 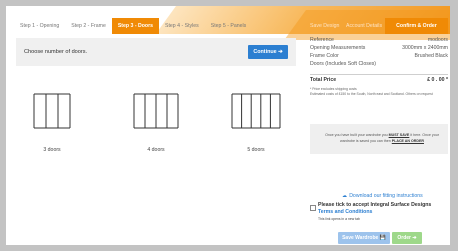 I want to click on step-tab-doors: Step 3 - Doors, so click(x=135, y=26).